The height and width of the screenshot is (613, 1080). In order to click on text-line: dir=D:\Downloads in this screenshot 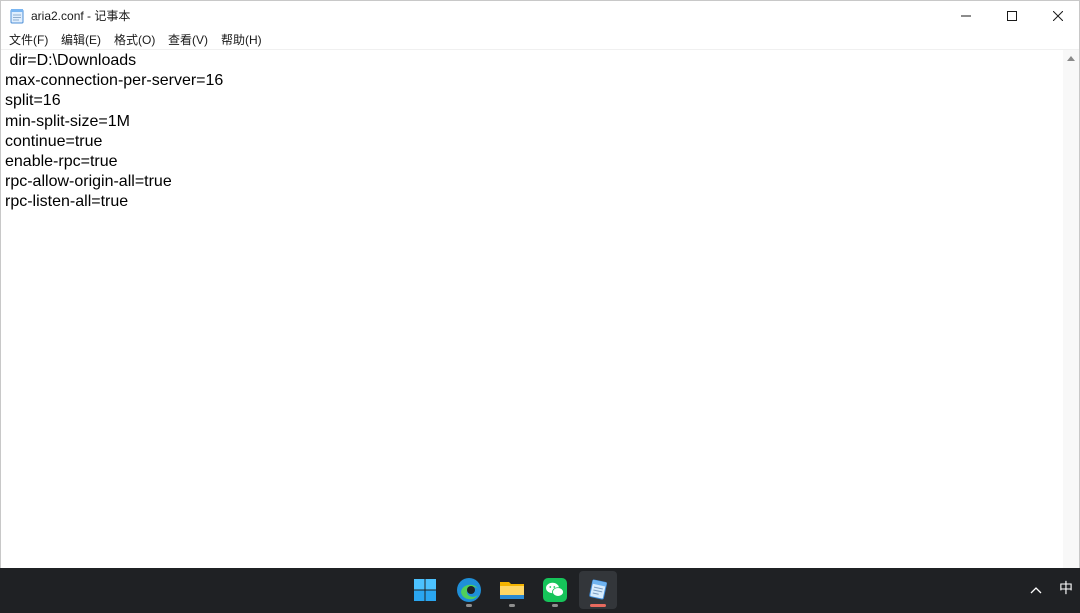, I will do `click(71, 60)`.